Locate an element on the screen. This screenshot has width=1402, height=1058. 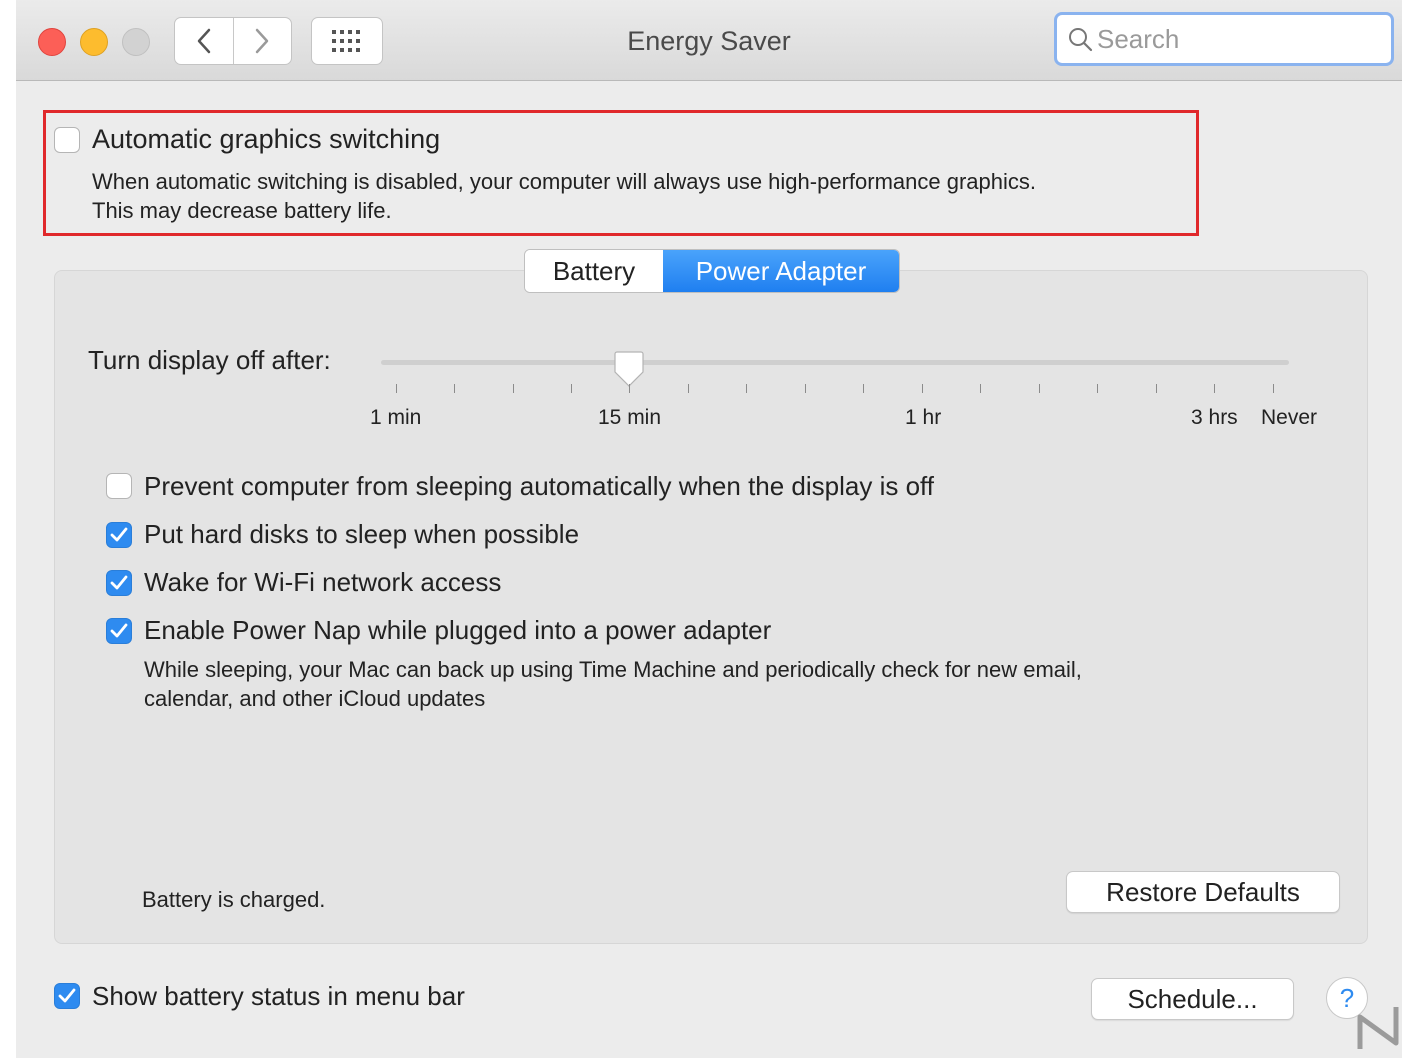
power-nap-description-2: calendar, and other iCloud updates is located at coordinates (315, 698).